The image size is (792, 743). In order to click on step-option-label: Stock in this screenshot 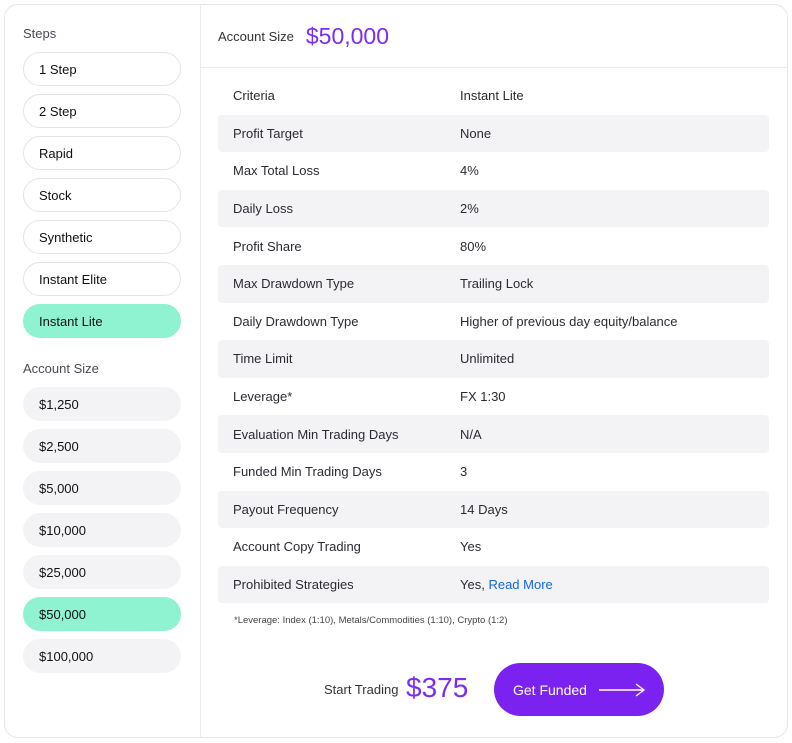, I will do `click(55, 195)`.